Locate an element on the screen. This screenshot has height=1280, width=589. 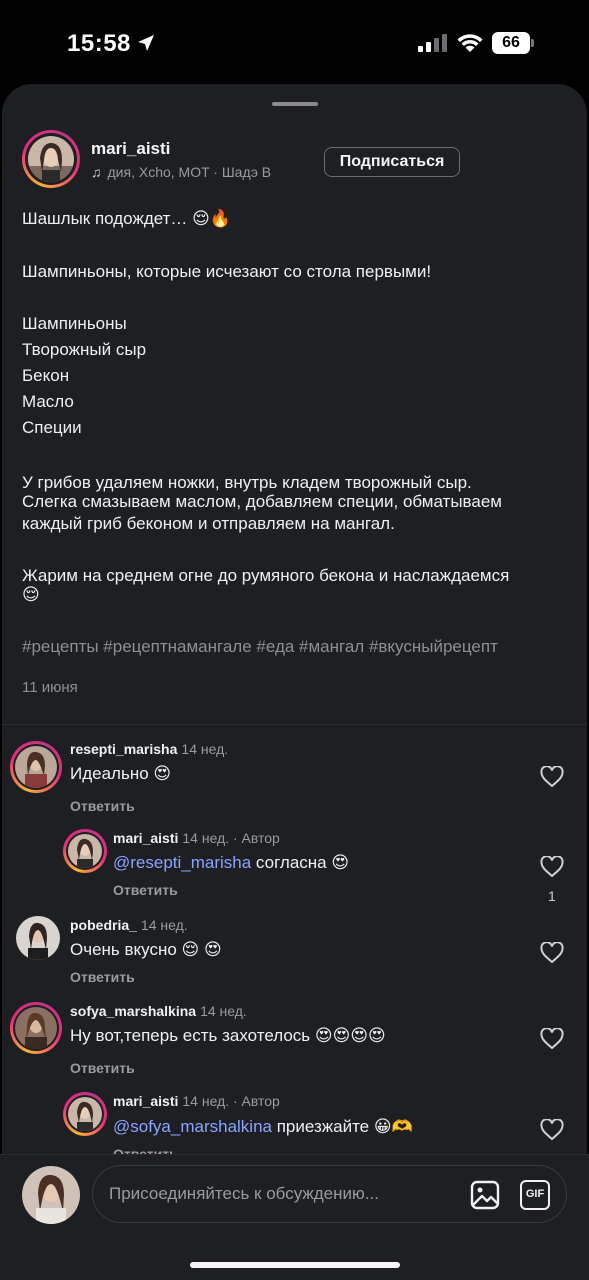
comment-text: @resepti_marisha согласна 😍 is located at coordinates (231, 862).